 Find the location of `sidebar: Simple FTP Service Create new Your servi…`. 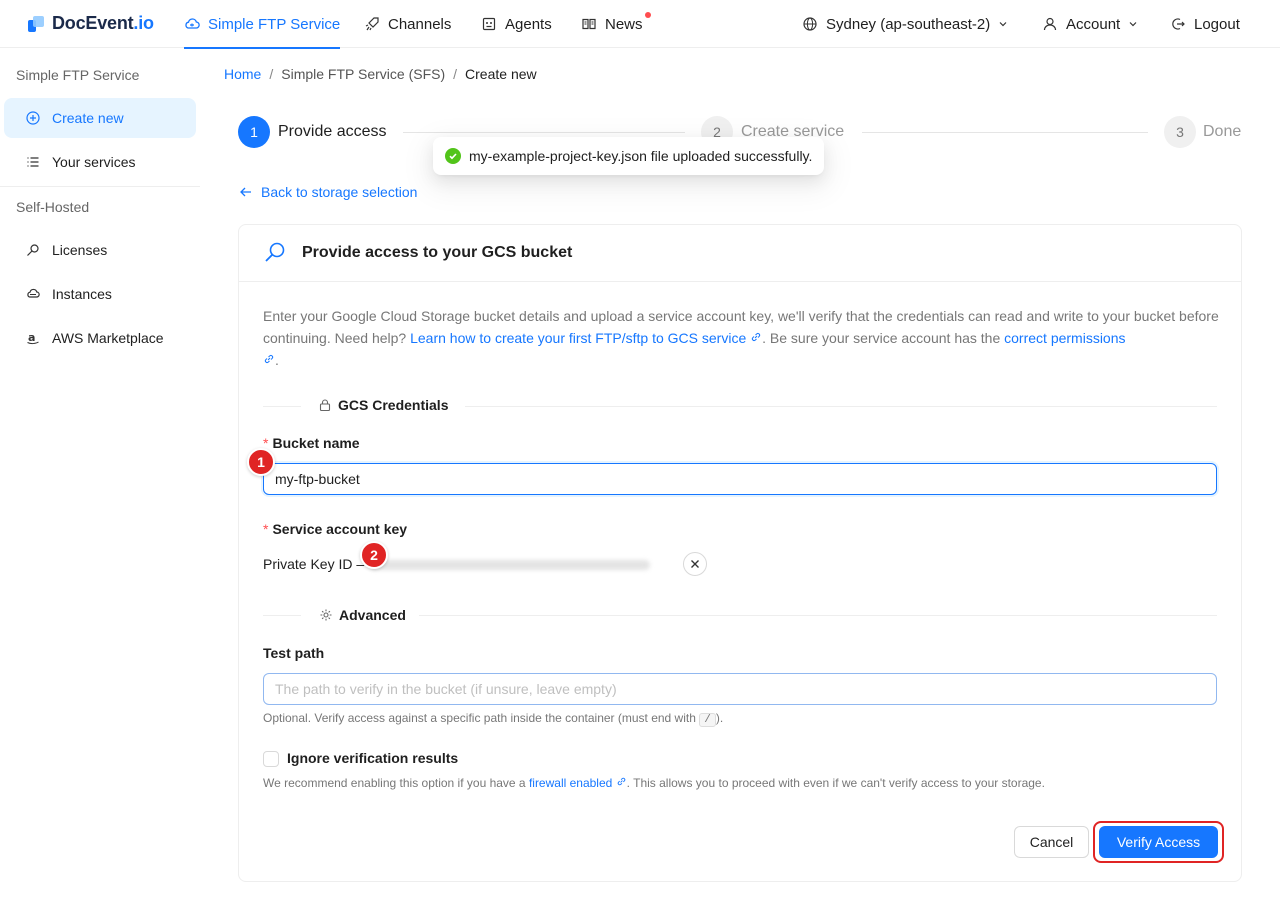

sidebar: Simple FTP Service Create new Your servi… is located at coordinates (100, 484).